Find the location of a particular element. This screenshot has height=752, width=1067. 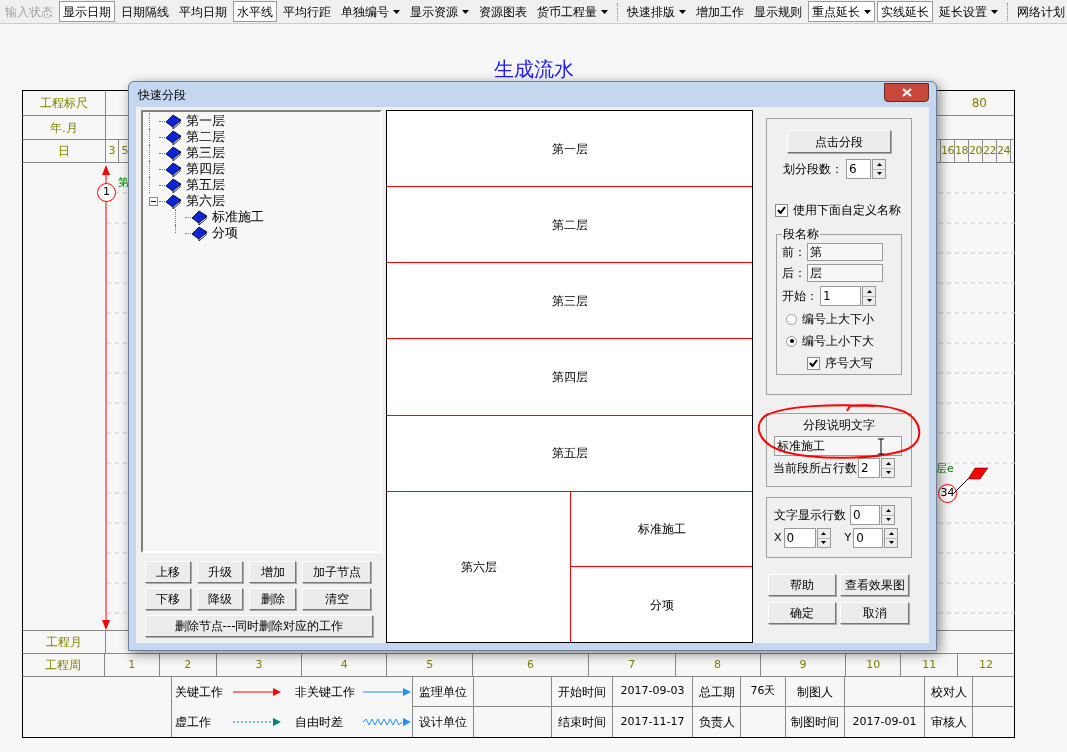

button: 加子节点 is located at coordinates (336, 572).